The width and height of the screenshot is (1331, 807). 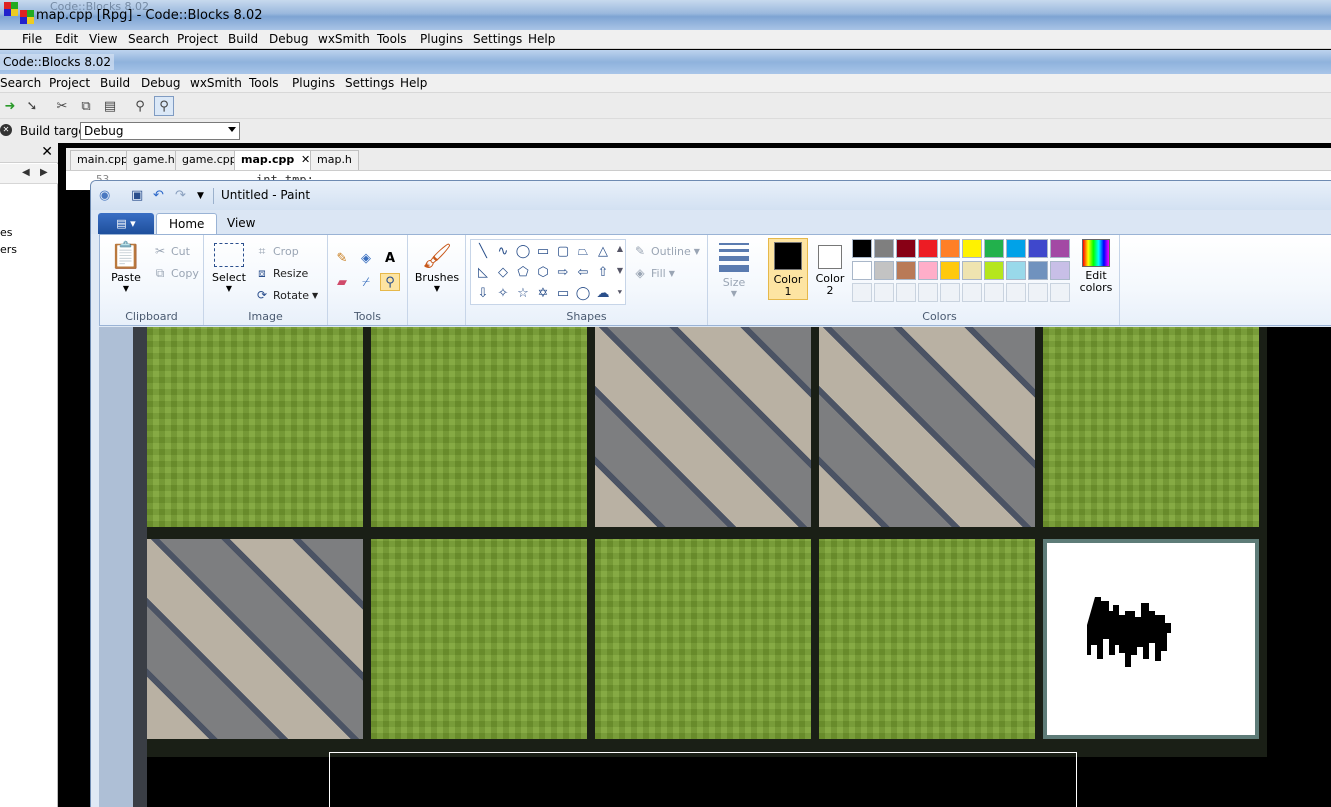 What do you see at coordinates (620, 293) in the screenshot?
I see `expand-gallery-icon: ⯆` at bounding box center [620, 293].